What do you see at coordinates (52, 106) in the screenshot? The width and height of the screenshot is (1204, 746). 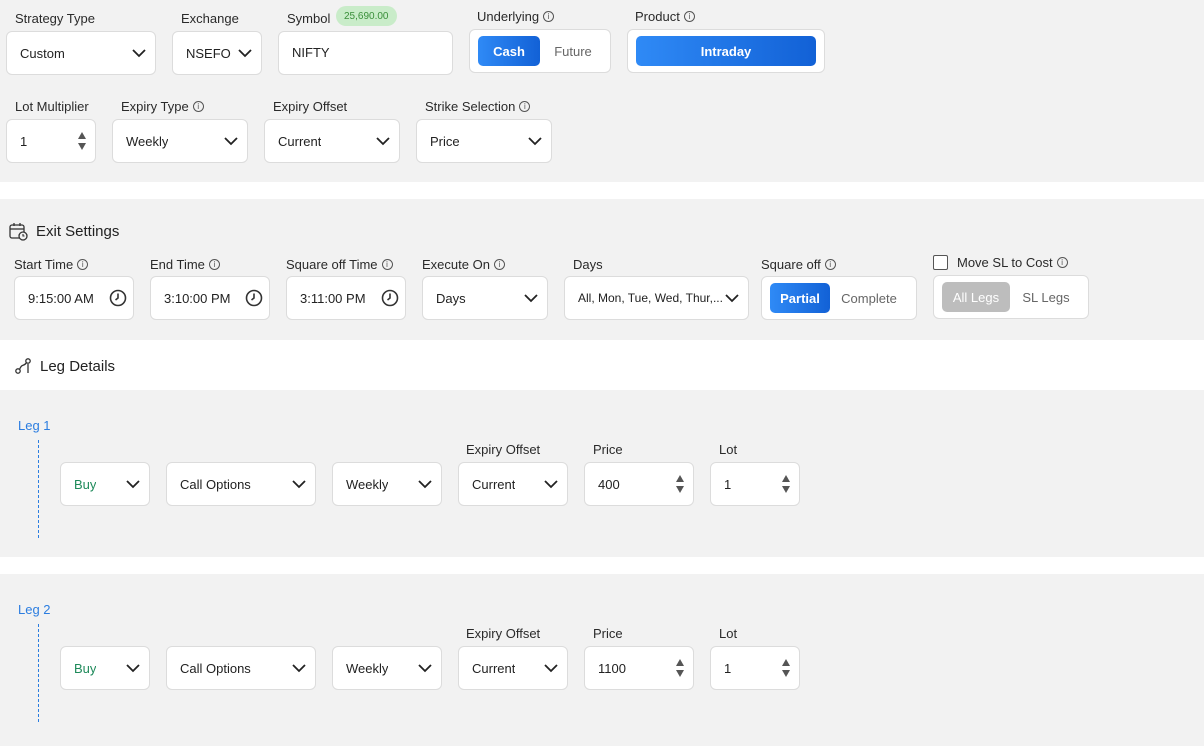 I see `lot-multiplier-label: Lot Multiplier` at bounding box center [52, 106].